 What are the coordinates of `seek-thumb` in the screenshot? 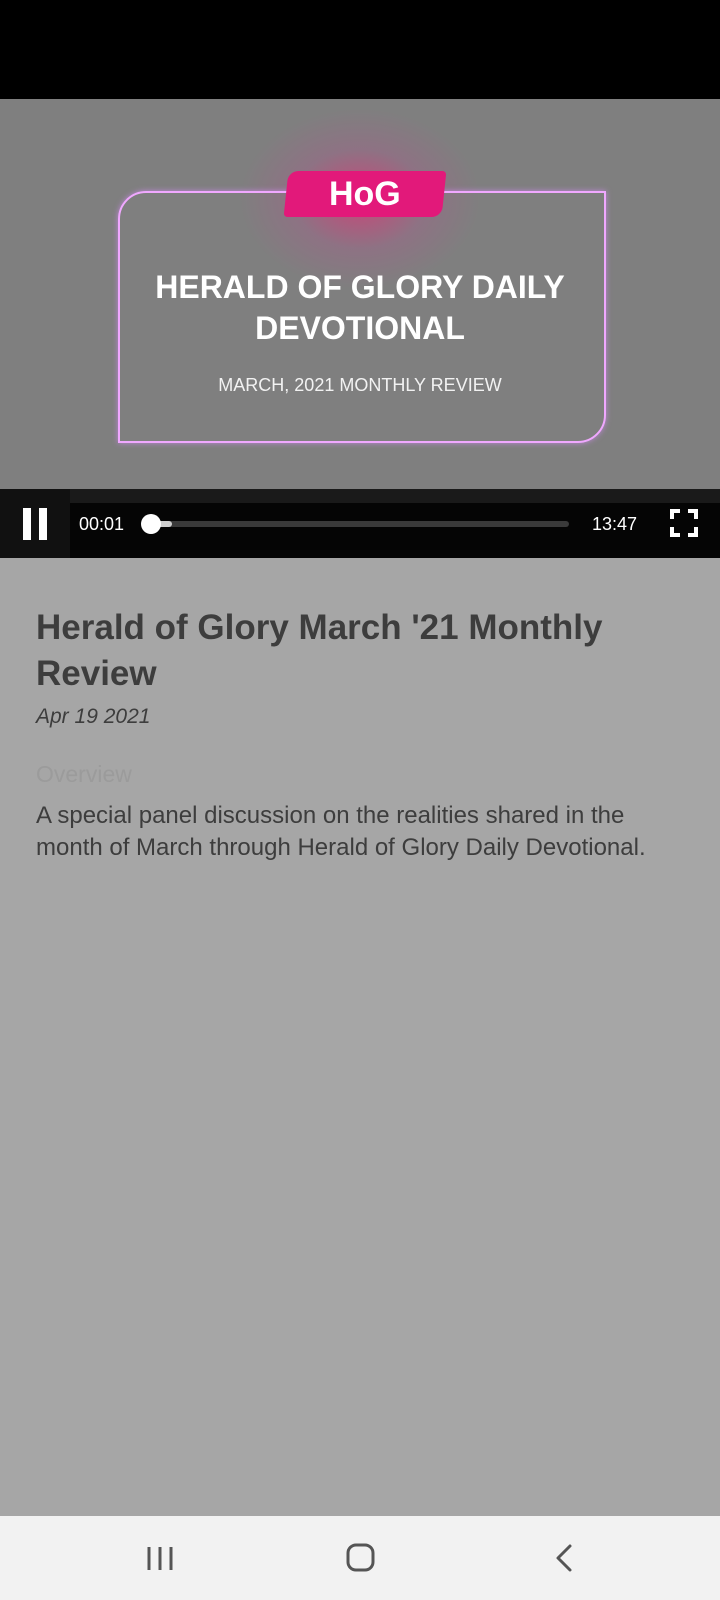 It's located at (151, 524).